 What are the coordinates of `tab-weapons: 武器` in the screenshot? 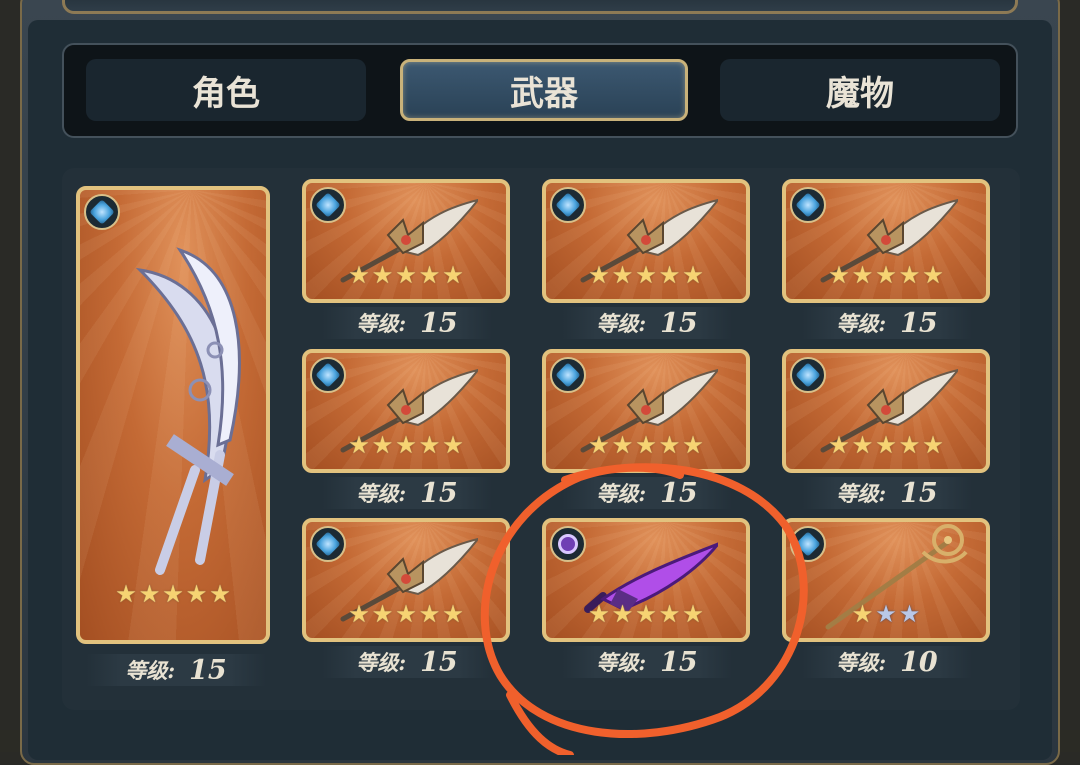 It's located at (544, 90).